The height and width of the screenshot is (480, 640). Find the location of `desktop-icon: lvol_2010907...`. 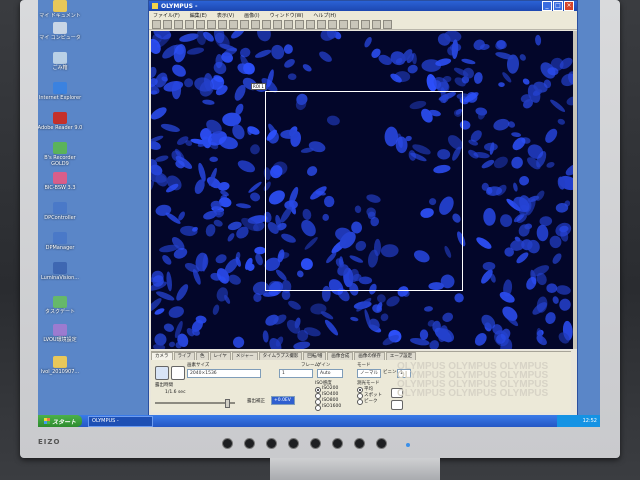

desktop-icon: lvol_2010907... is located at coordinates (61, 365).